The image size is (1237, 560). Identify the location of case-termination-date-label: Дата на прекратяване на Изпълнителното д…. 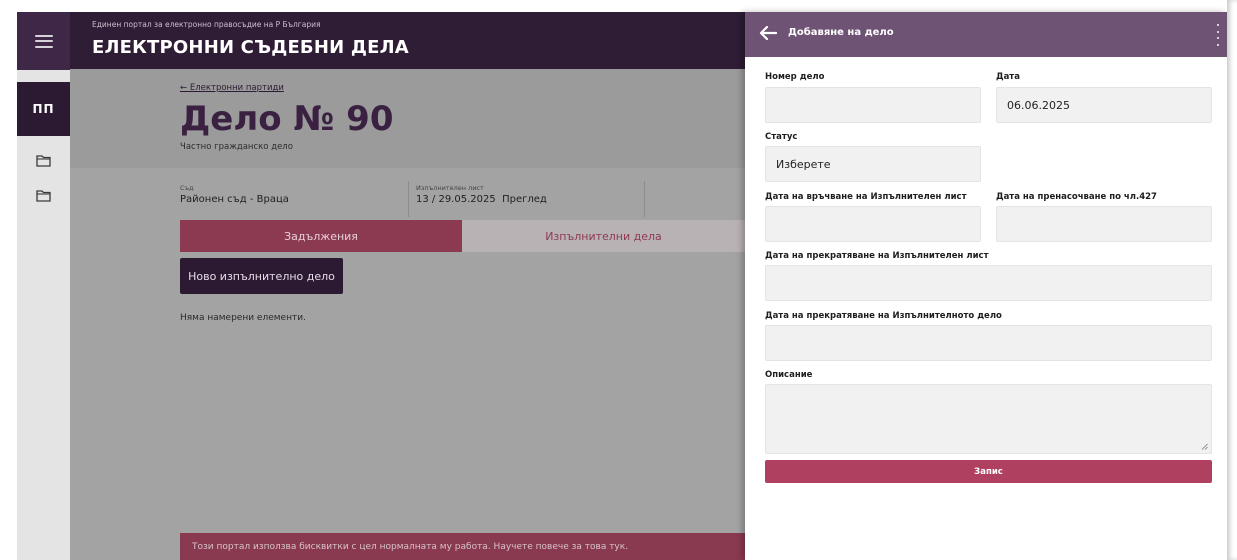
(883, 316).